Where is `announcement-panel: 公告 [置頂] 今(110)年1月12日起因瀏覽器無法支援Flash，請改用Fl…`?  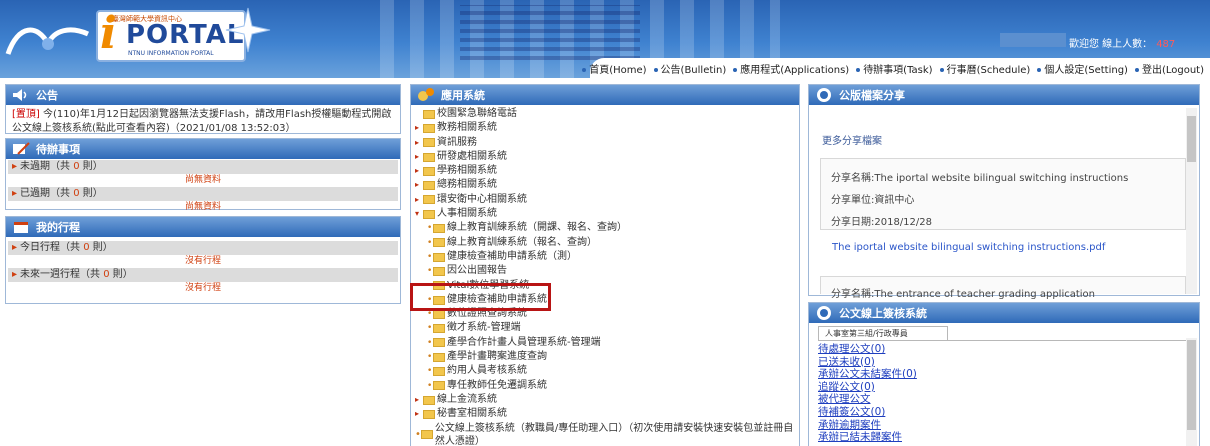 announcement-panel: 公告 [置頂] 今(110)年1月12日起因瀏覽器無法支援Flash，請改用Fl… is located at coordinates (203, 109).